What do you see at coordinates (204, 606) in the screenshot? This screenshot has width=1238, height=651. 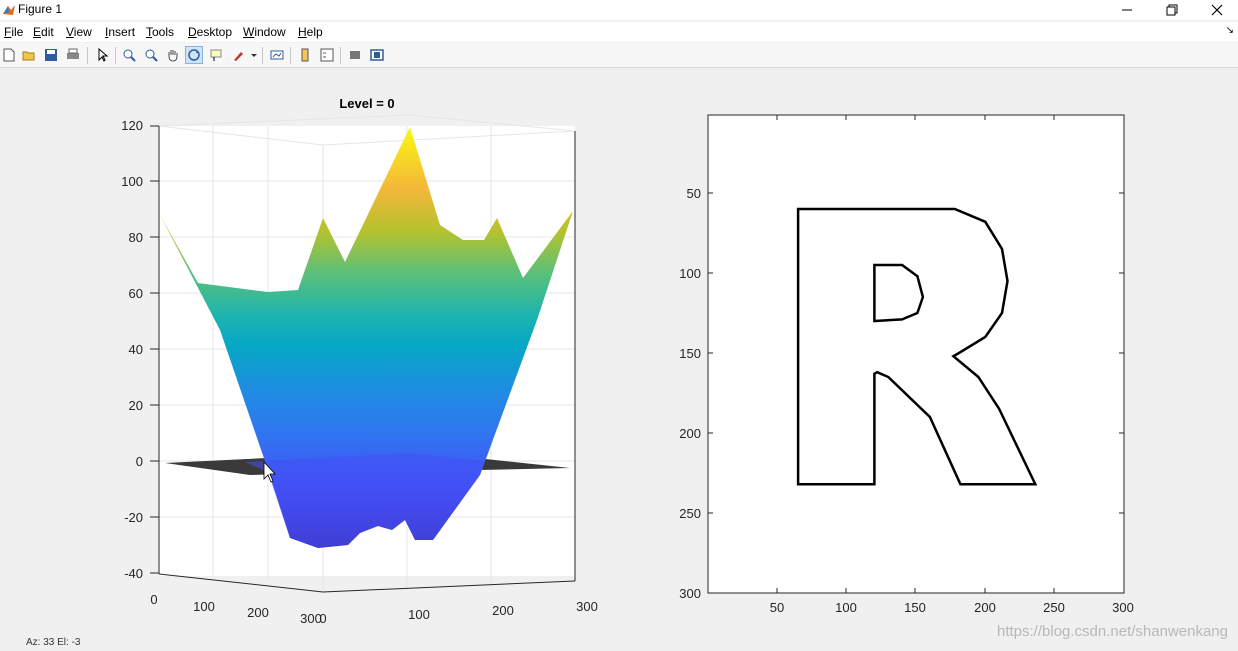 I see `x-tick-label: 100` at bounding box center [204, 606].